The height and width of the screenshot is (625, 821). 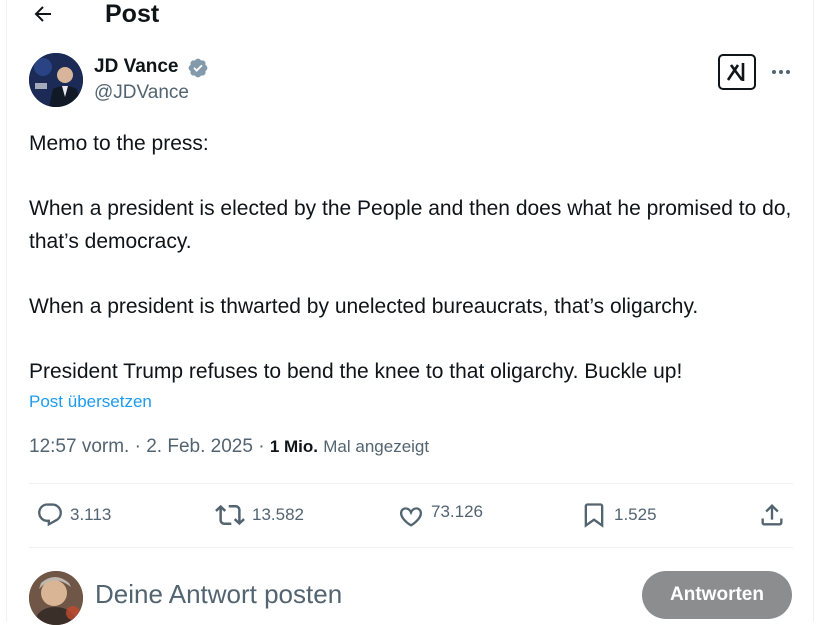 What do you see at coordinates (90, 402) in the screenshot?
I see `translate-post-link: Post übersetzen` at bounding box center [90, 402].